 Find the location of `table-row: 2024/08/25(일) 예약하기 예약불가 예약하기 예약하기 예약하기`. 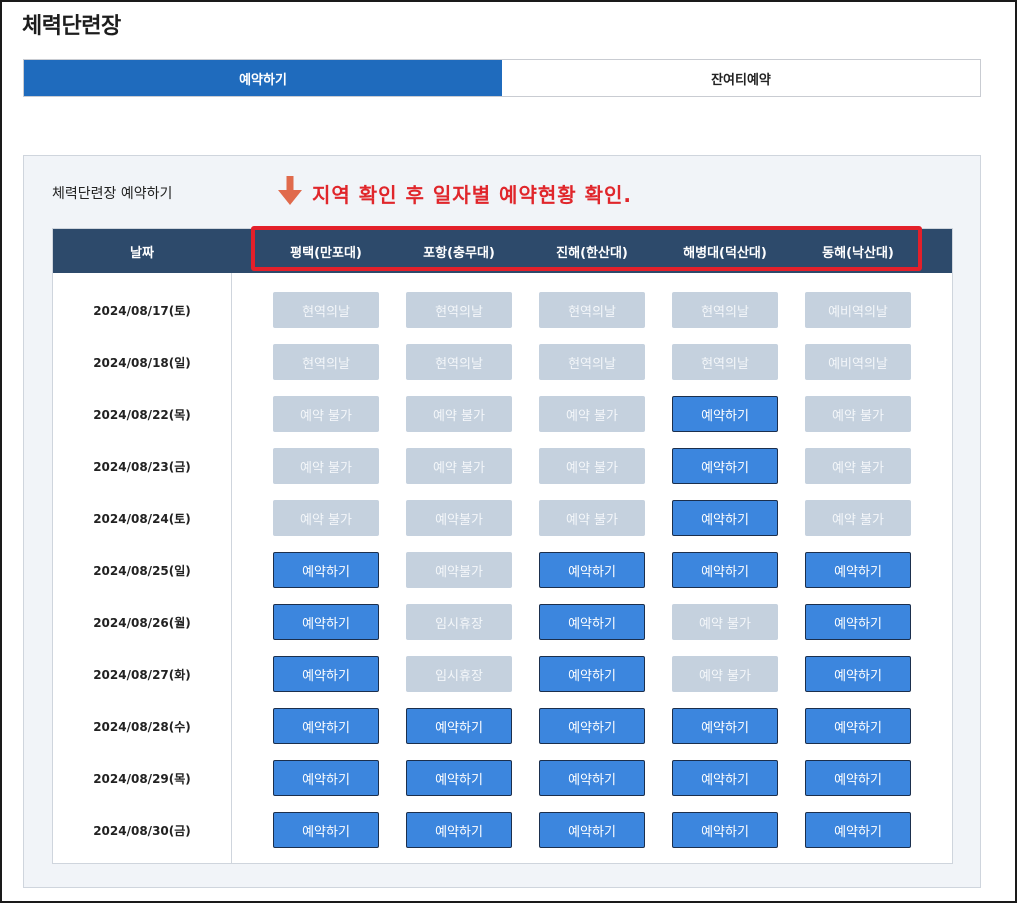

table-row: 2024/08/25(일) 예약하기 예약불가 예약하기 예약하기 예약하기 is located at coordinates (502, 570).